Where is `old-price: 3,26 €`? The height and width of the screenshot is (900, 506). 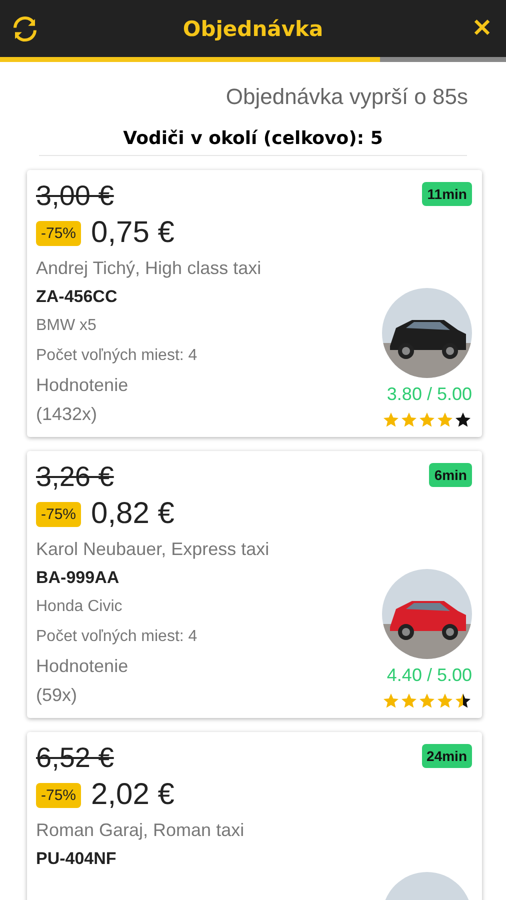 old-price: 3,26 € is located at coordinates (75, 477).